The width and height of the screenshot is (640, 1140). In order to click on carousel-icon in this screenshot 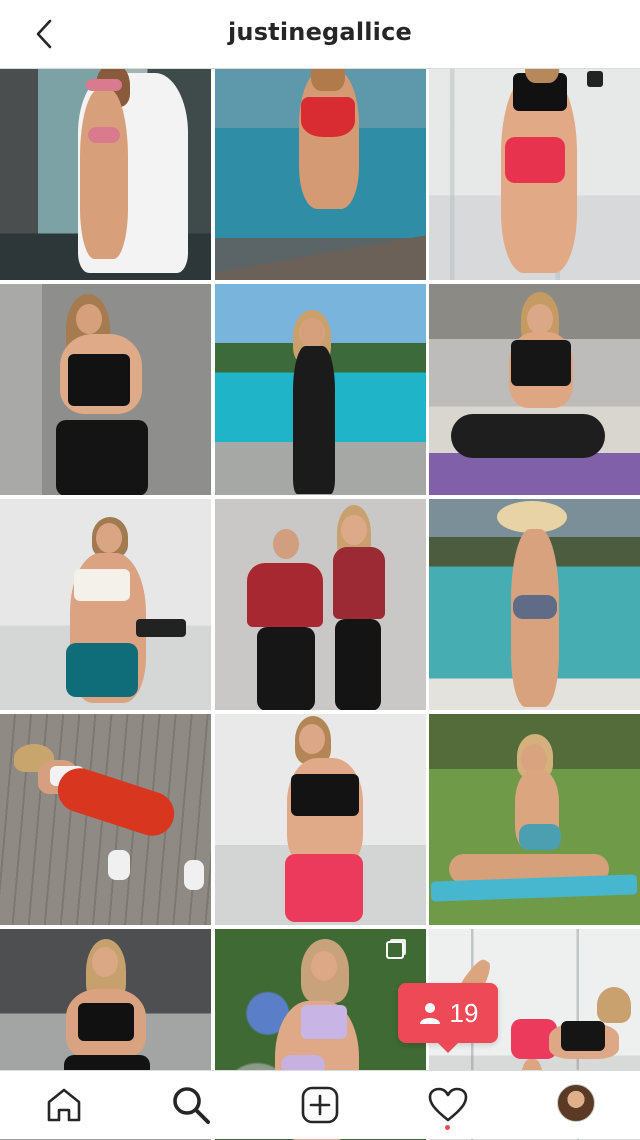, I will do `click(394, 950)`.